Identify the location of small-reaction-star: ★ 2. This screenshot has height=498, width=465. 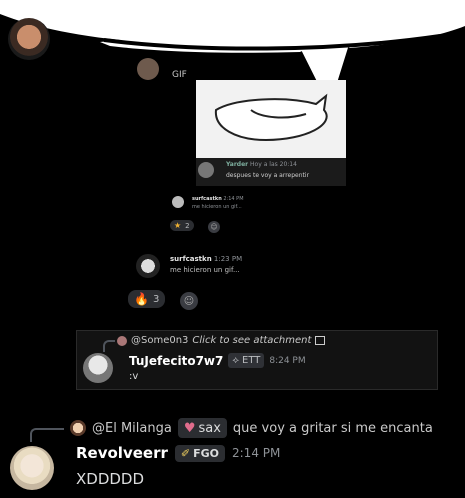
(182, 225).